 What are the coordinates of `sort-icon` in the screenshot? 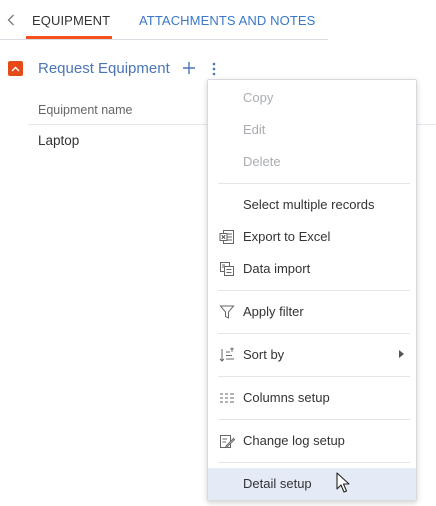 It's located at (227, 355).